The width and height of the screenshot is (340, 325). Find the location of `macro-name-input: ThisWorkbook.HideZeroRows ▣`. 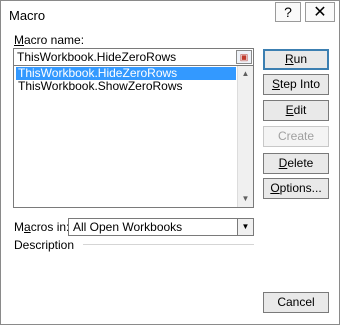

macro-name-input: ThisWorkbook.HideZeroRows ▣ is located at coordinates (133, 57).